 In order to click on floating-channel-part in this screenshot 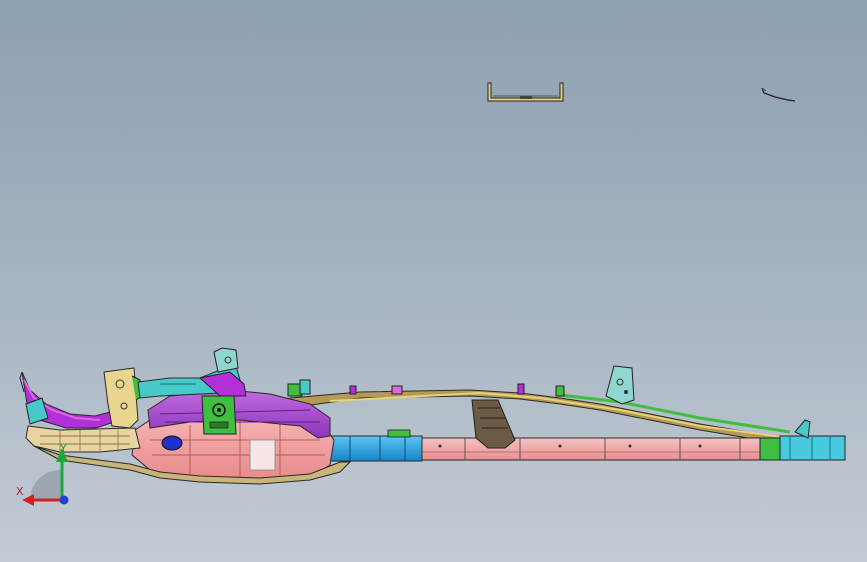, I will do `click(525, 92)`.